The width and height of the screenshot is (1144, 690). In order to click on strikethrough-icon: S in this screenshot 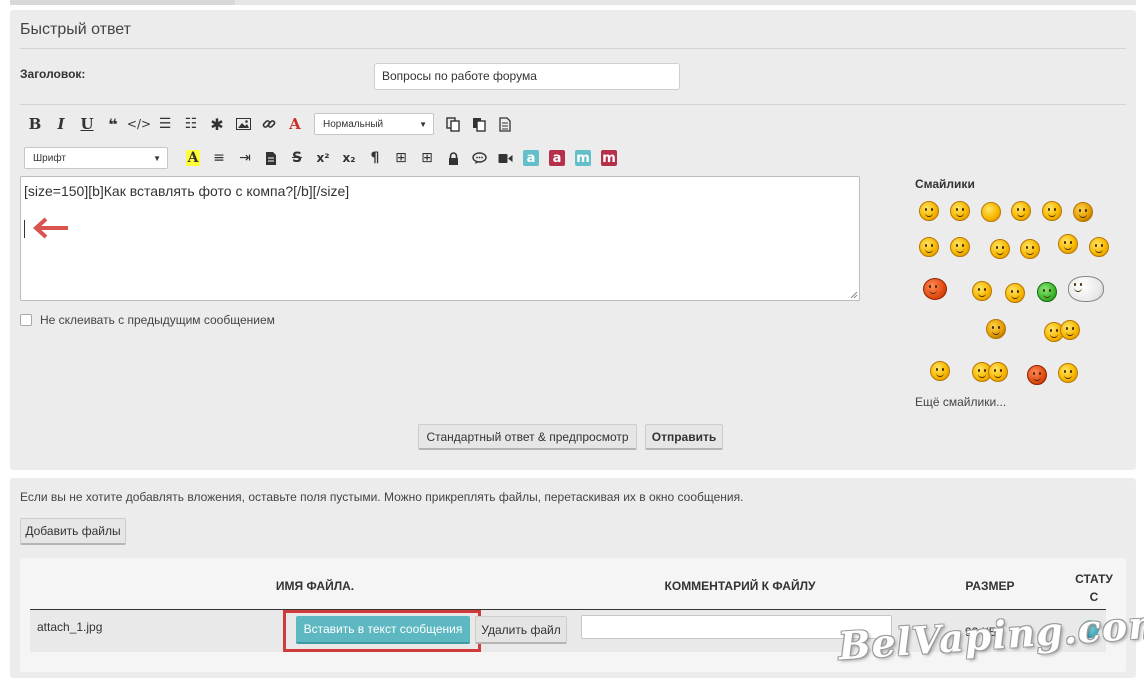, I will do `click(297, 158)`.